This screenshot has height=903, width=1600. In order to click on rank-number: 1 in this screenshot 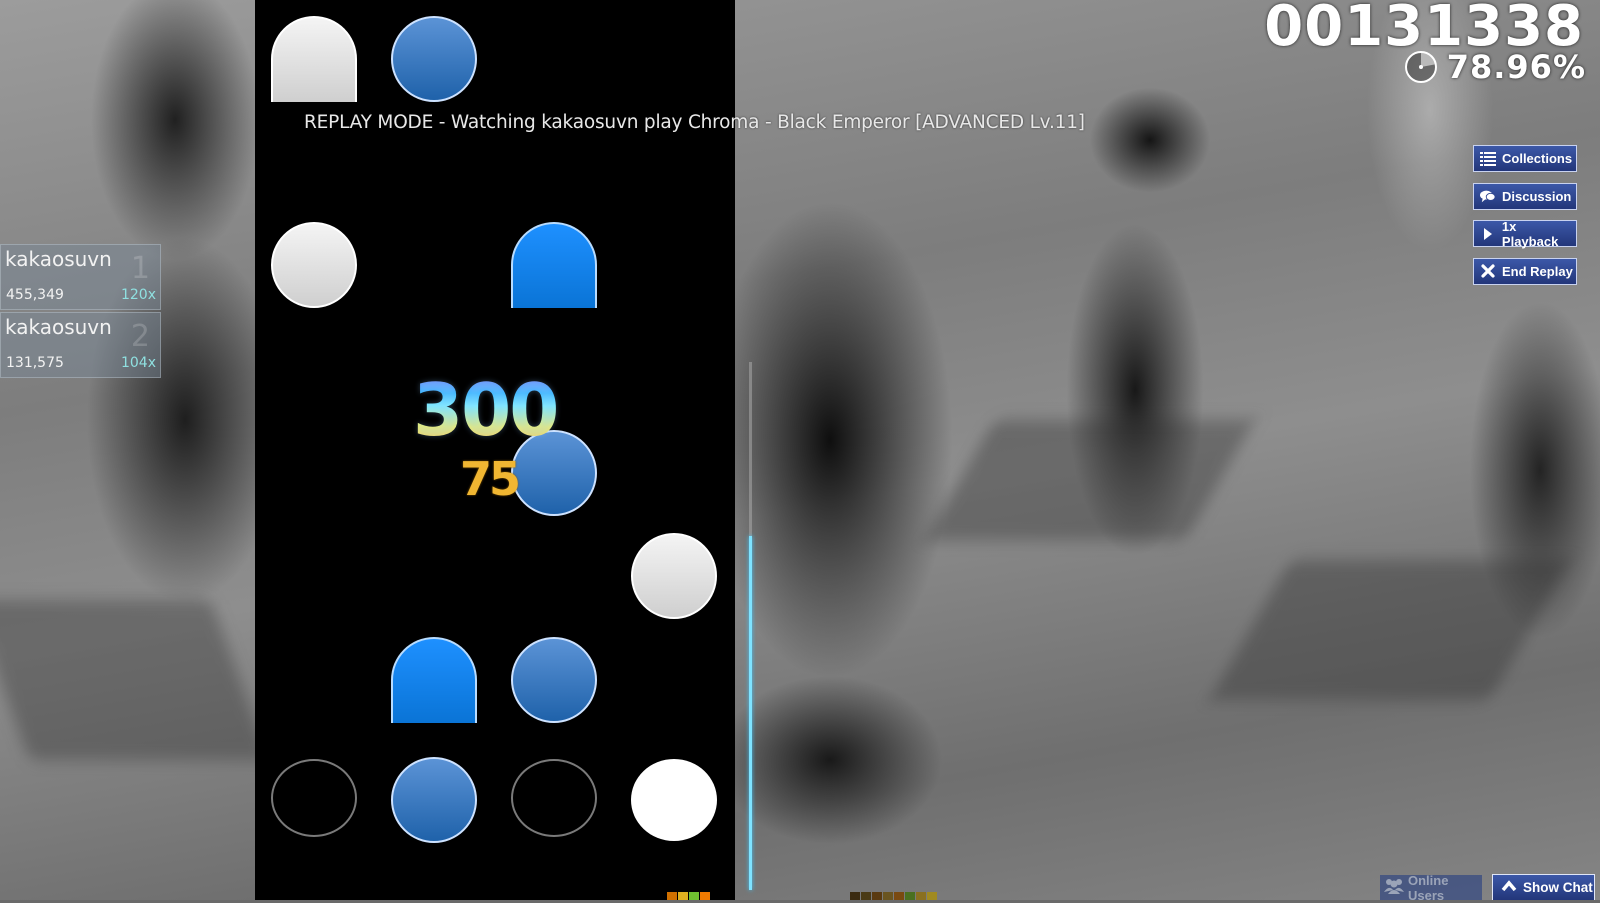, I will do `click(140, 268)`.